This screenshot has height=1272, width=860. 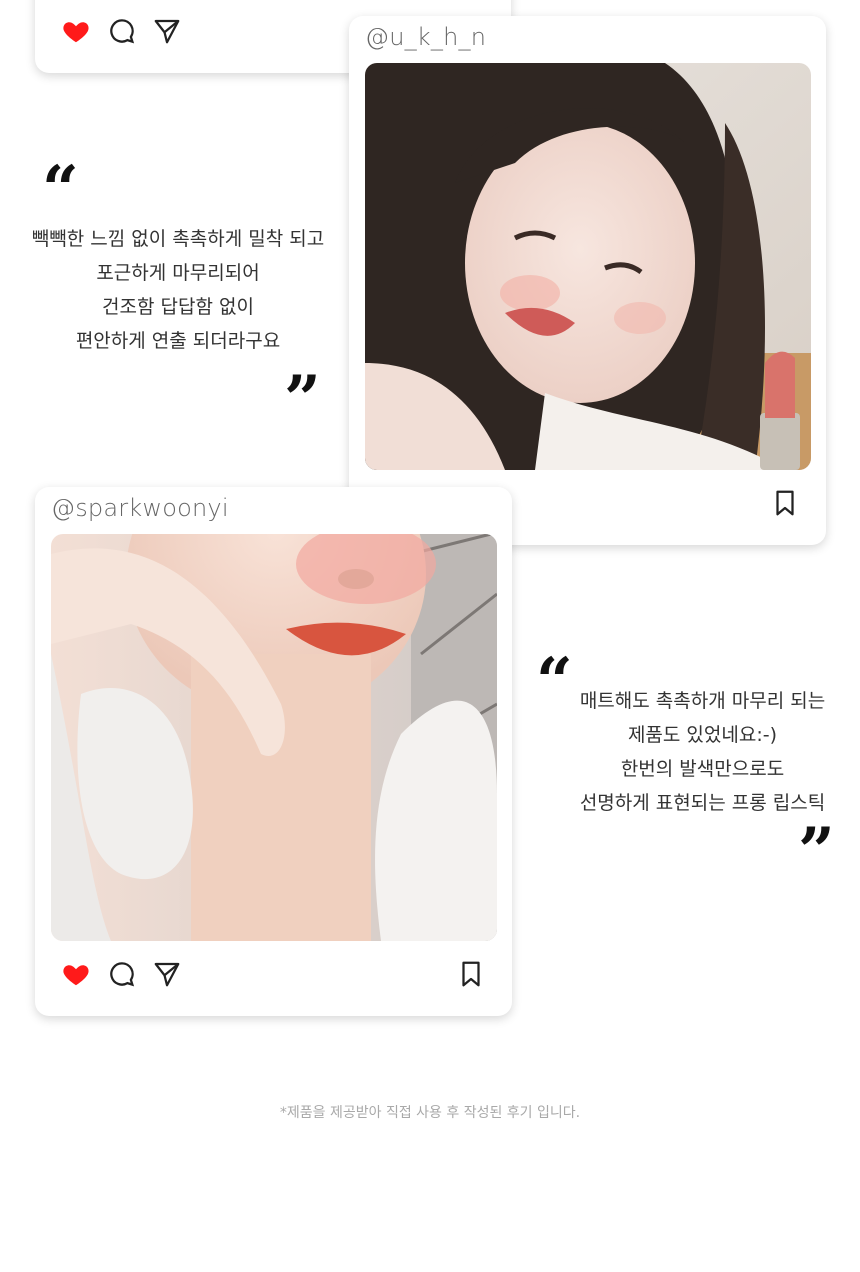 I want to click on quote-line: 편안하게 연출 되더라구요, so click(x=178, y=341).